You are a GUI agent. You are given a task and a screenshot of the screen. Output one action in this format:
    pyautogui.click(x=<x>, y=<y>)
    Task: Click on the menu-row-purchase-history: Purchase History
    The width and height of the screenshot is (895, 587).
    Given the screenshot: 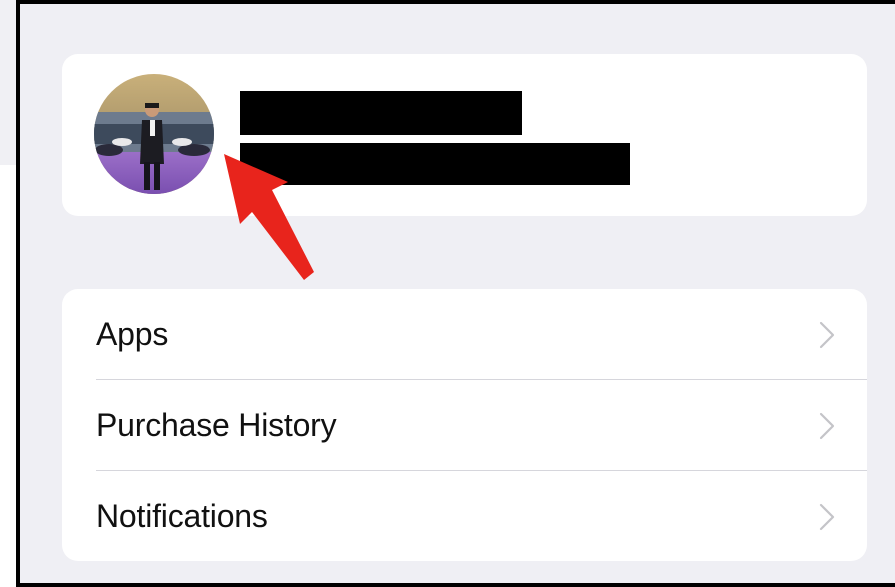 What is the action you would take?
    pyautogui.click(x=464, y=425)
    